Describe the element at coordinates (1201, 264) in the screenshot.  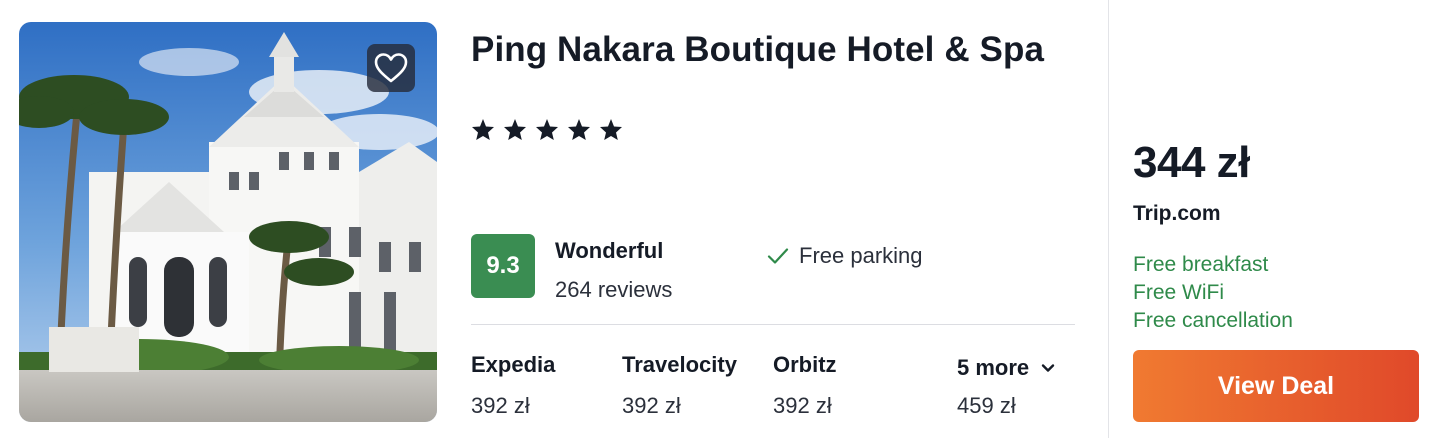
I see `perk-free-breakfast: Free breakfast` at that location.